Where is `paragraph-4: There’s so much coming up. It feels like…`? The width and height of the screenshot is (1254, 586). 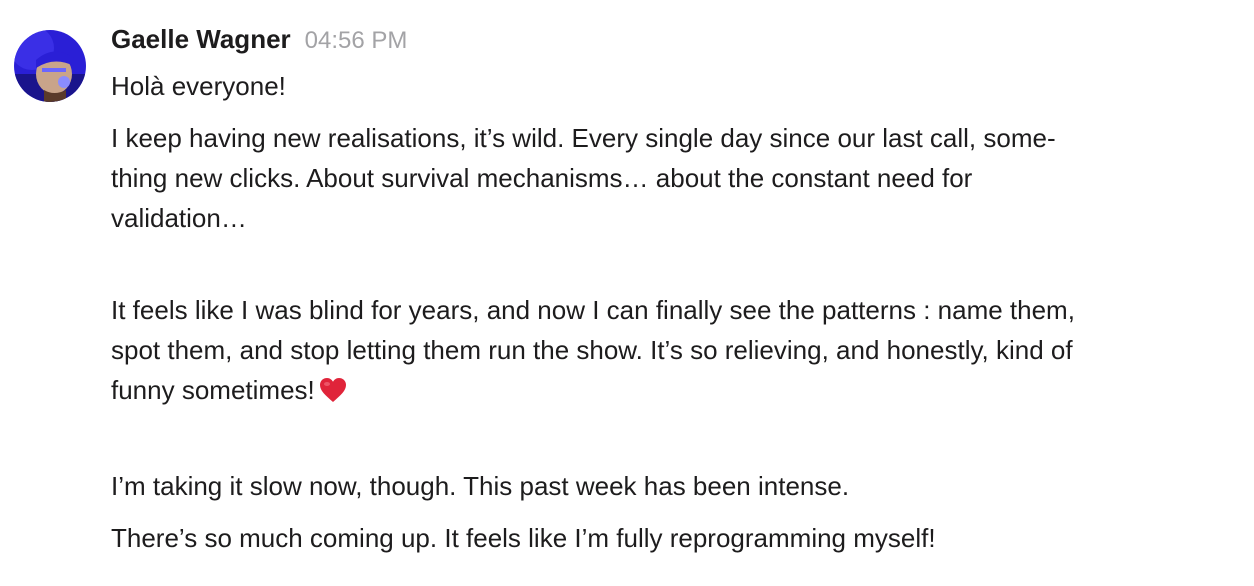 paragraph-4: There’s so much coming up. It feels like… is located at coordinates (523, 538).